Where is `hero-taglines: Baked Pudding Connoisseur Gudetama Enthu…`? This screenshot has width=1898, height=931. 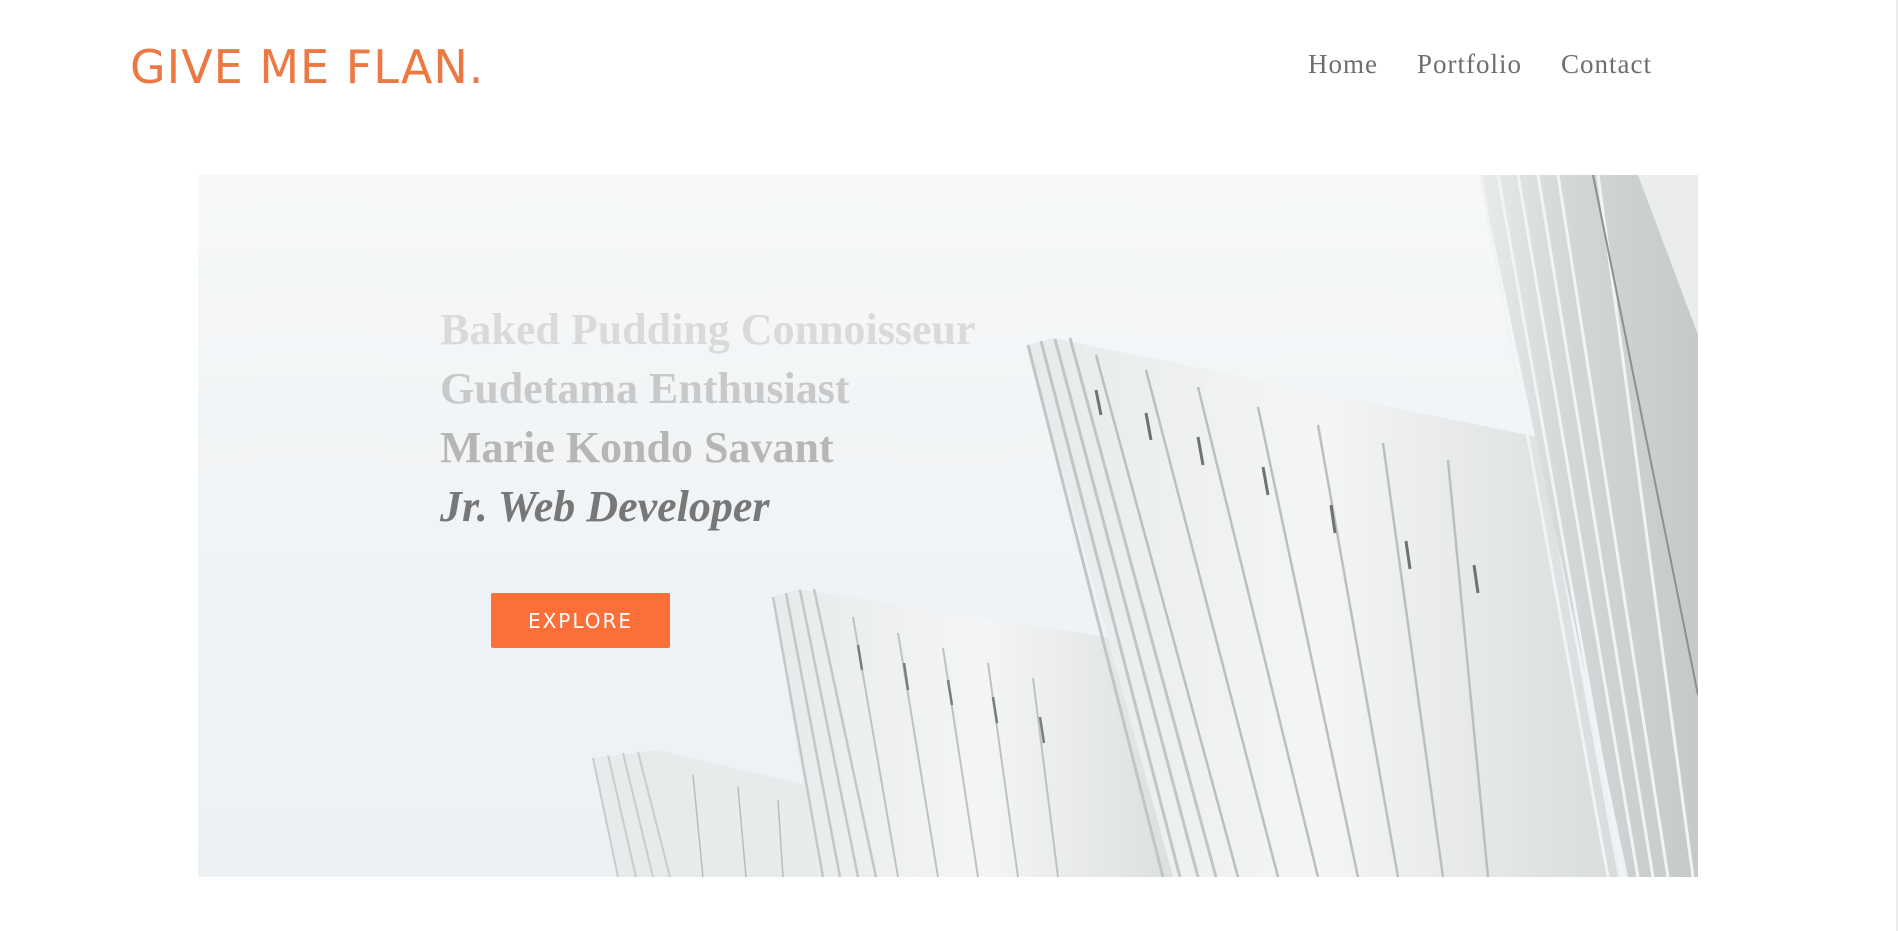 hero-taglines: Baked Pudding Connoisseur Gudetama Enthu… is located at coordinates (708, 418).